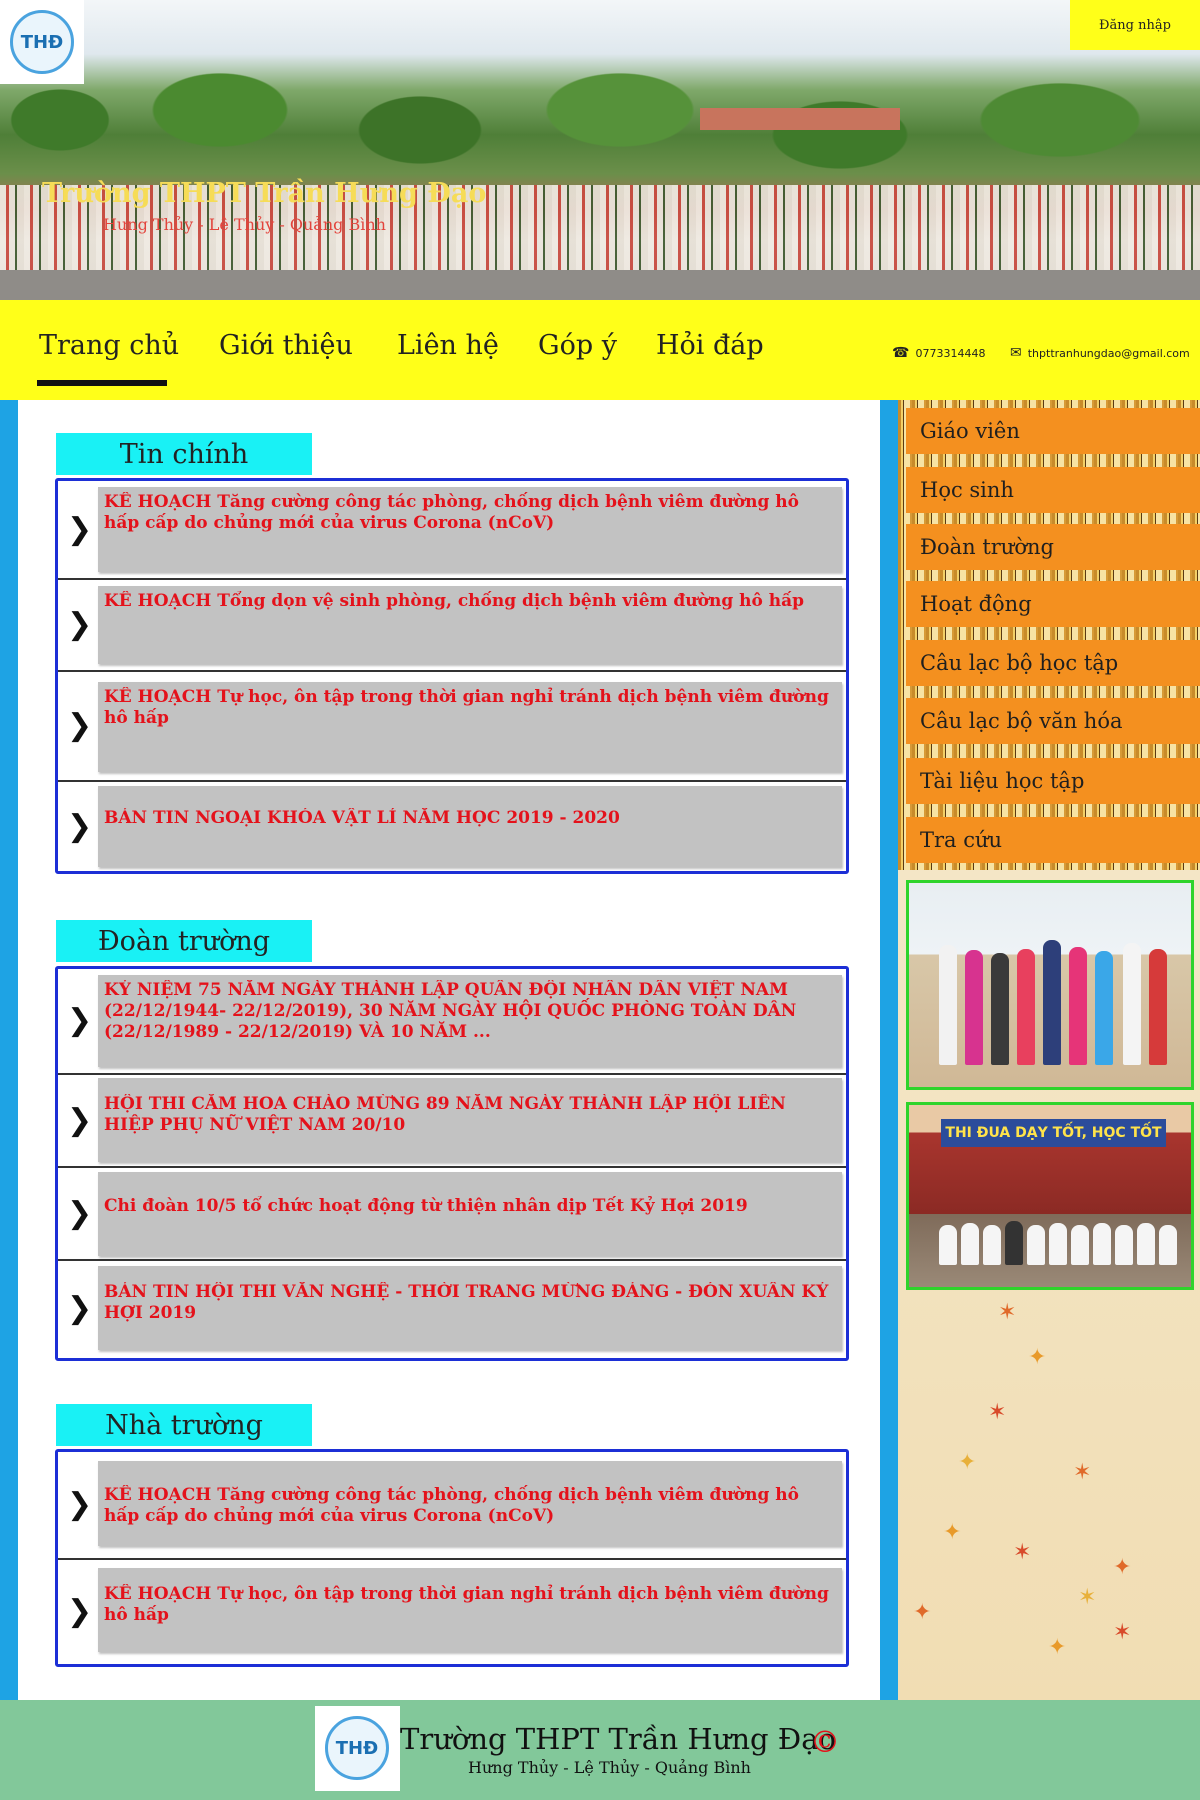 This screenshot has height=1800, width=1200. Describe the element at coordinates (901, 353) in the screenshot. I see `phone-icon: ☎` at that location.